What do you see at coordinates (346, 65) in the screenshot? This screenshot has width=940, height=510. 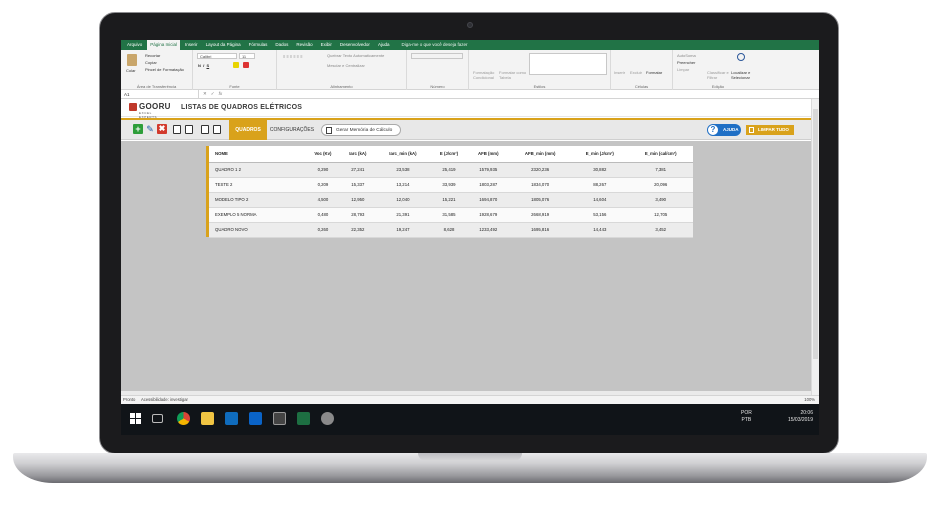 I see `merge-center-button: Mesclar e Centralizar` at bounding box center [346, 65].